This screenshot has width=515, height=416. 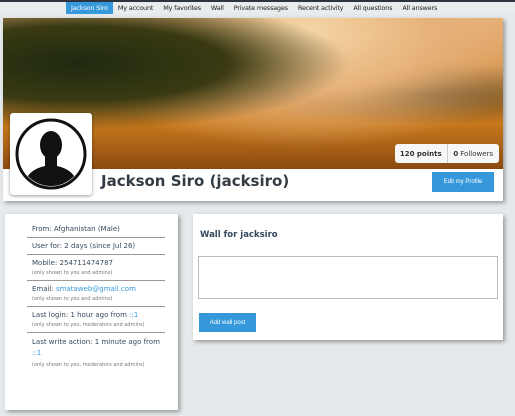 What do you see at coordinates (239, 235) in the screenshot?
I see `wall-title: Wall for jacksiro` at bounding box center [239, 235].